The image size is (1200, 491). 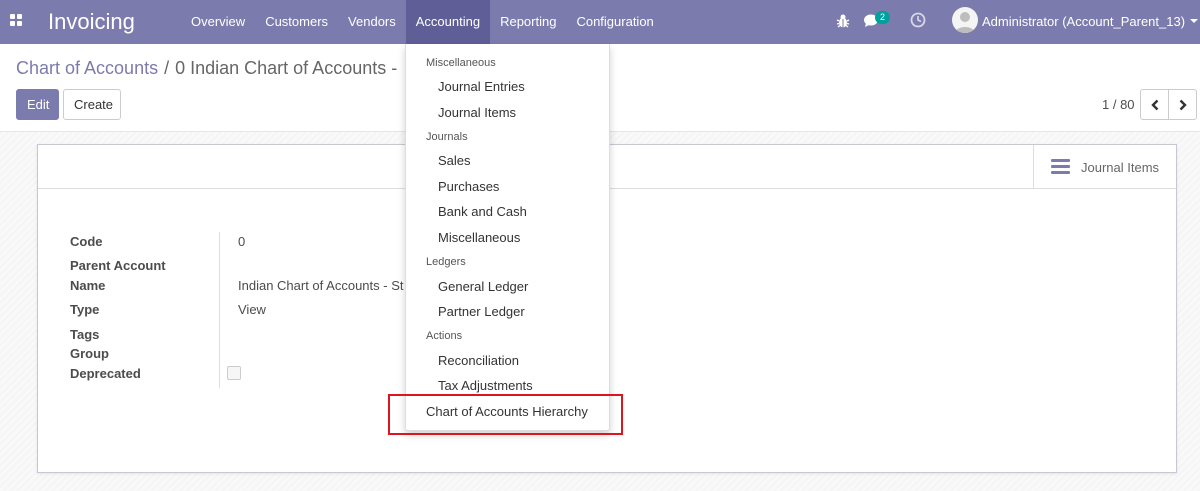 What do you see at coordinates (1120, 167) in the screenshot?
I see `journal-items-label: Journal Items` at bounding box center [1120, 167].